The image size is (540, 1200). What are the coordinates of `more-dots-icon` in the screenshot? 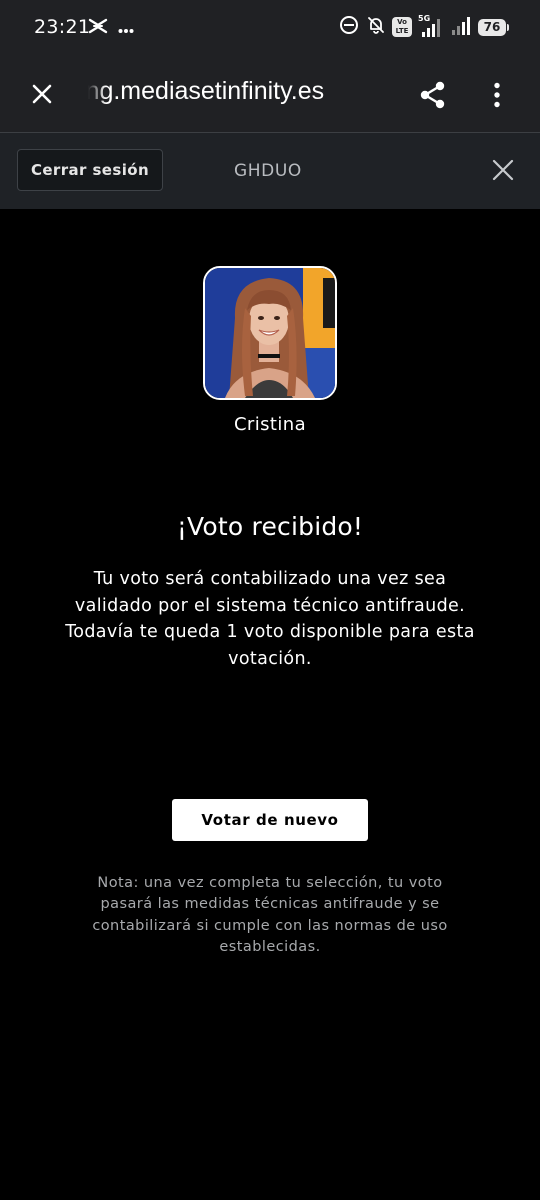 It's located at (126, 28).